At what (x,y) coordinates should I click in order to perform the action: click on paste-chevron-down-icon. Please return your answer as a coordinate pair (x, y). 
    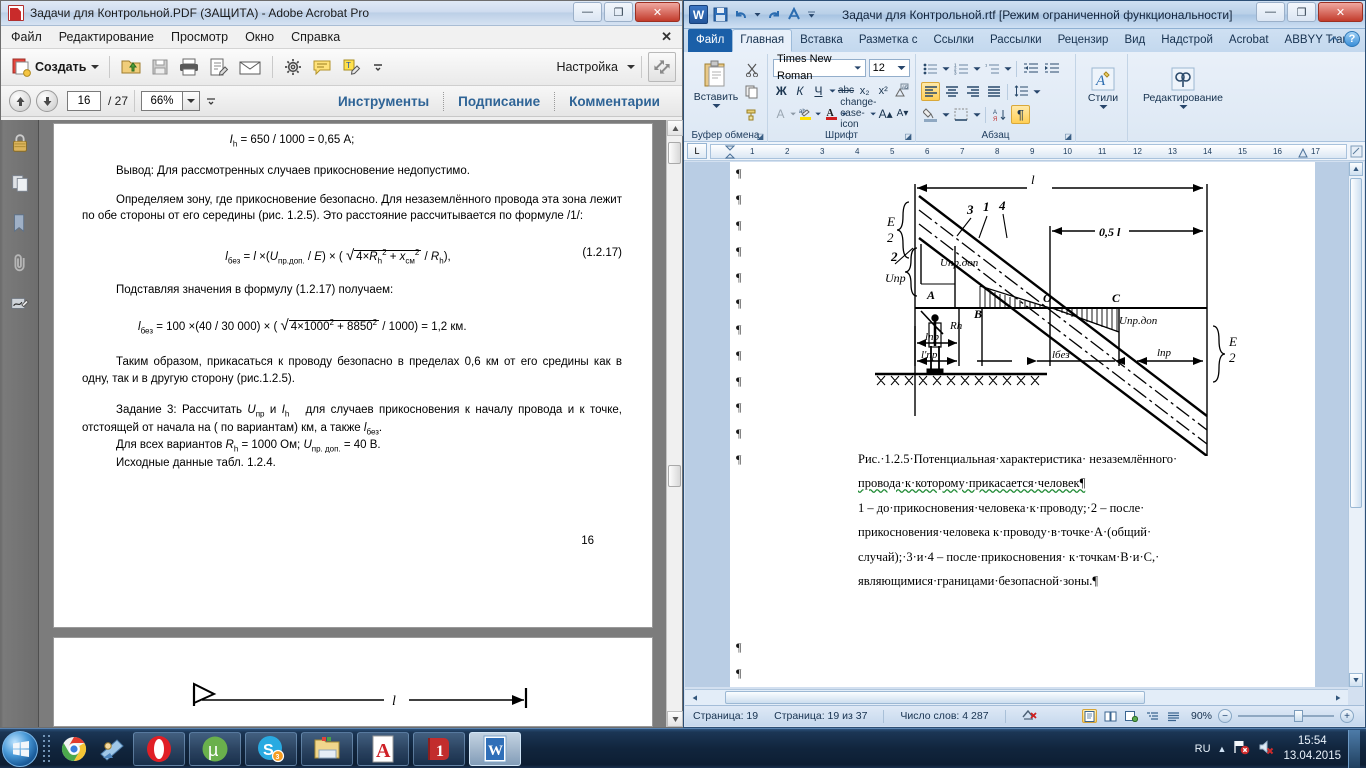
    Looking at the image, I should click on (716, 106).